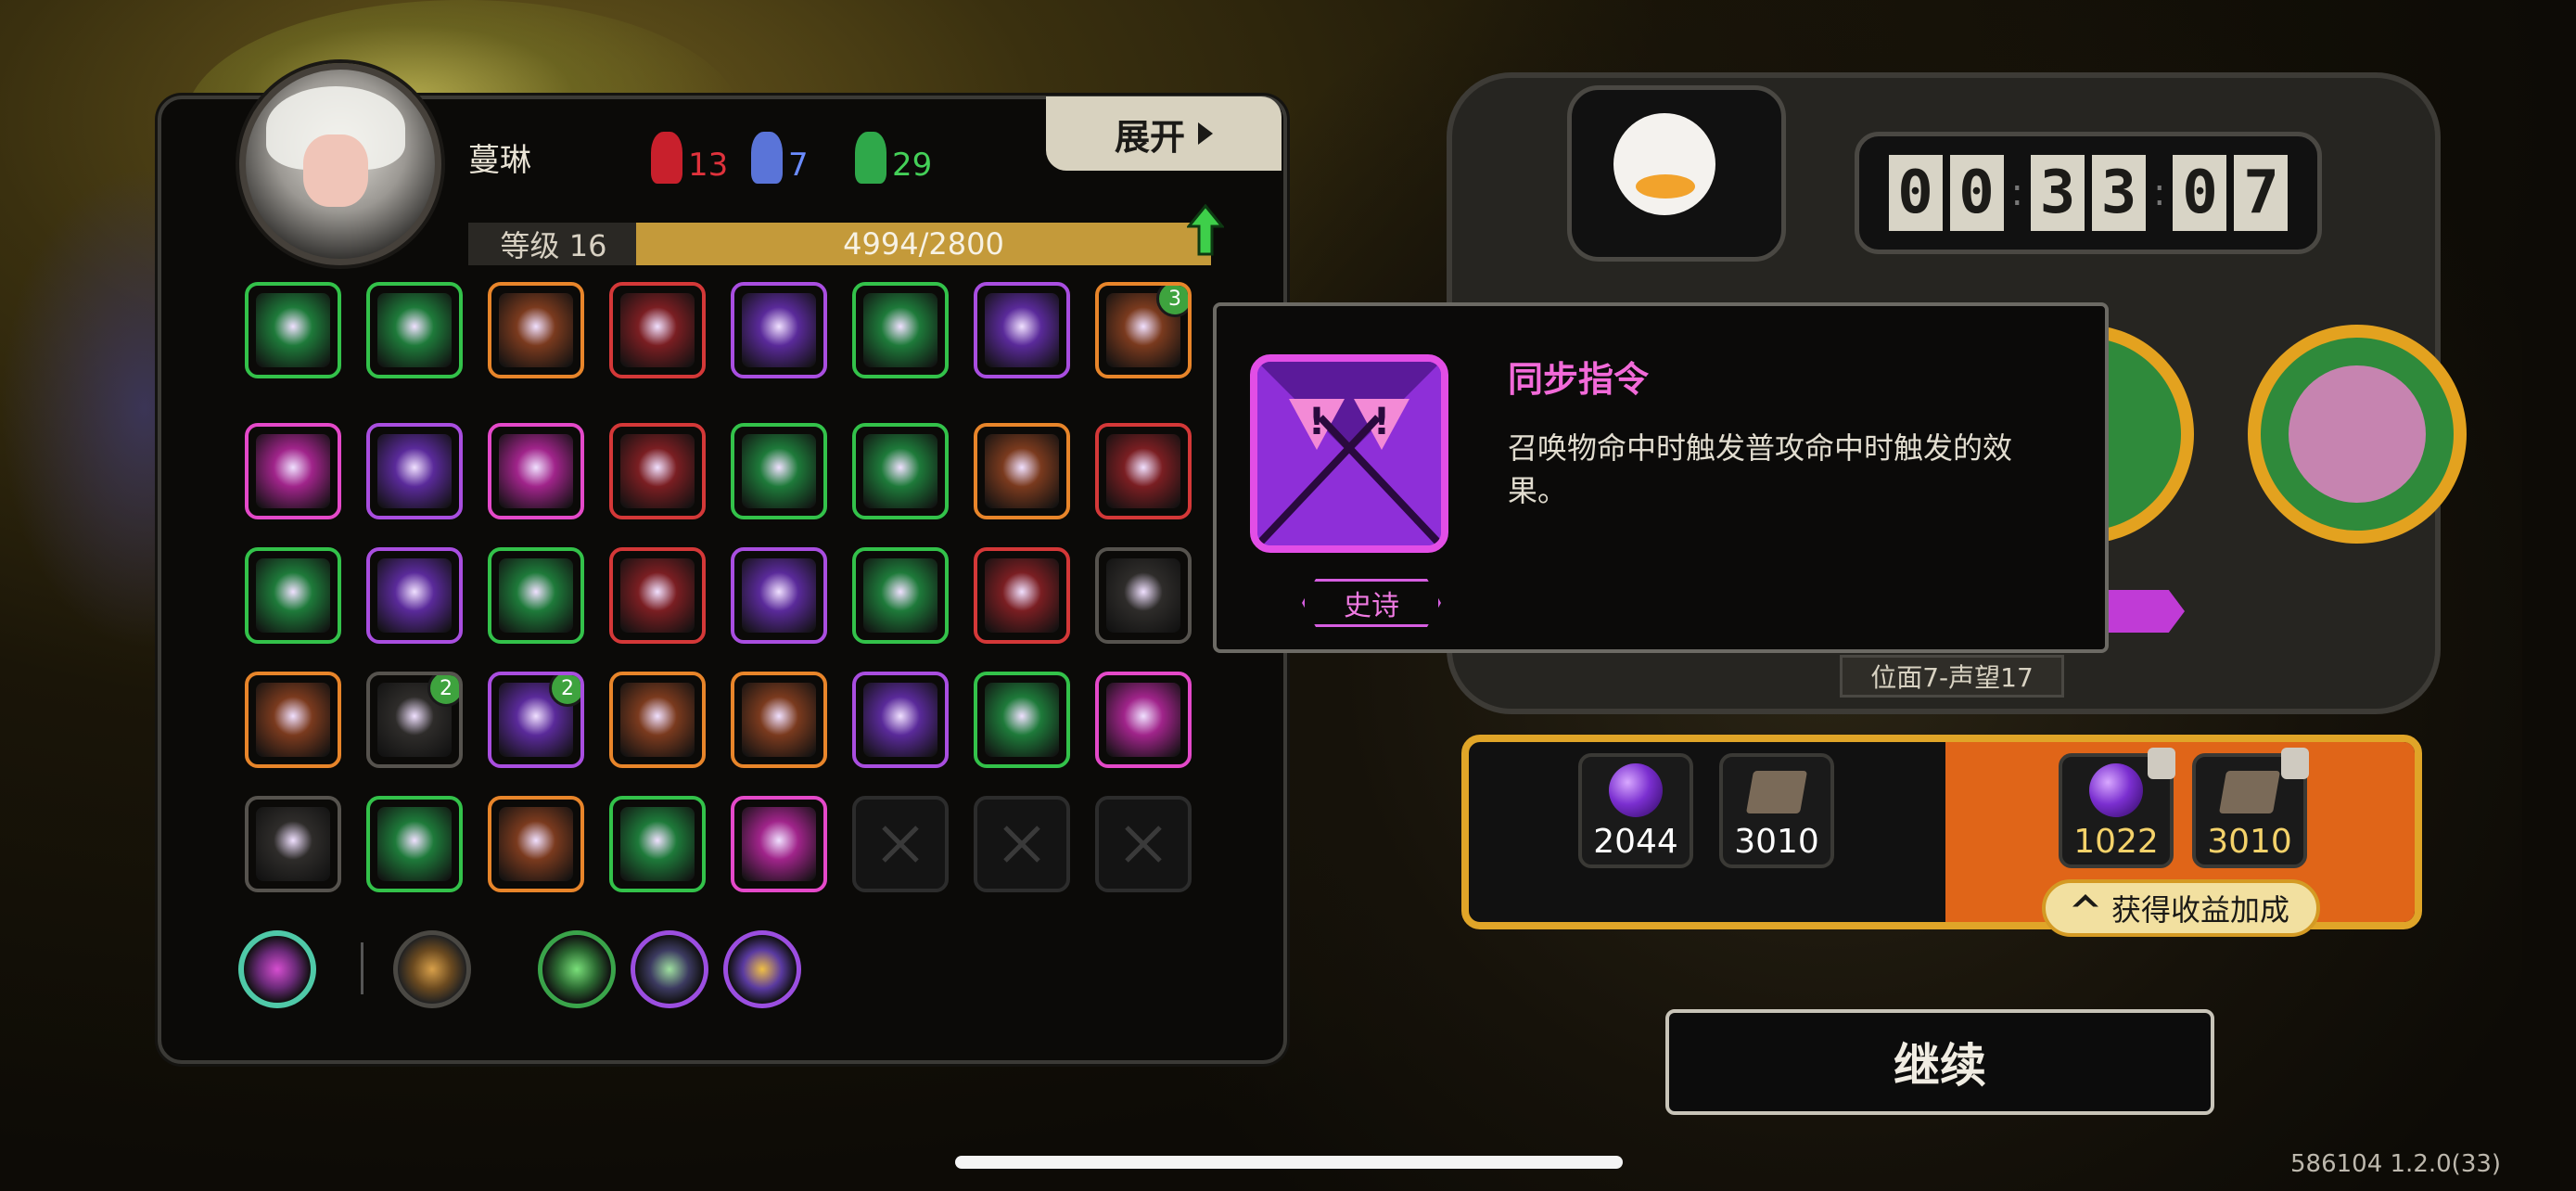  What do you see at coordinates (2017, 193) in the screenshot?
I see `timer-colon: :` at bounding box center [2017, 193].